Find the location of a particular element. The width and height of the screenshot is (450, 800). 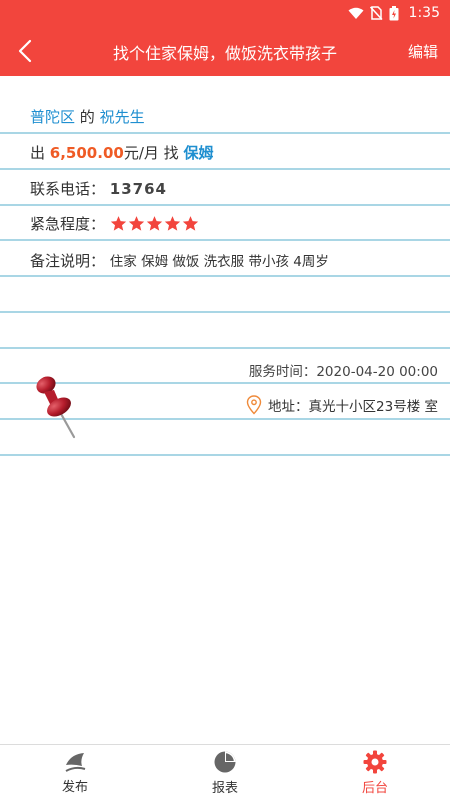

status-bar: 1:35 is located at coordinates (225, 13).